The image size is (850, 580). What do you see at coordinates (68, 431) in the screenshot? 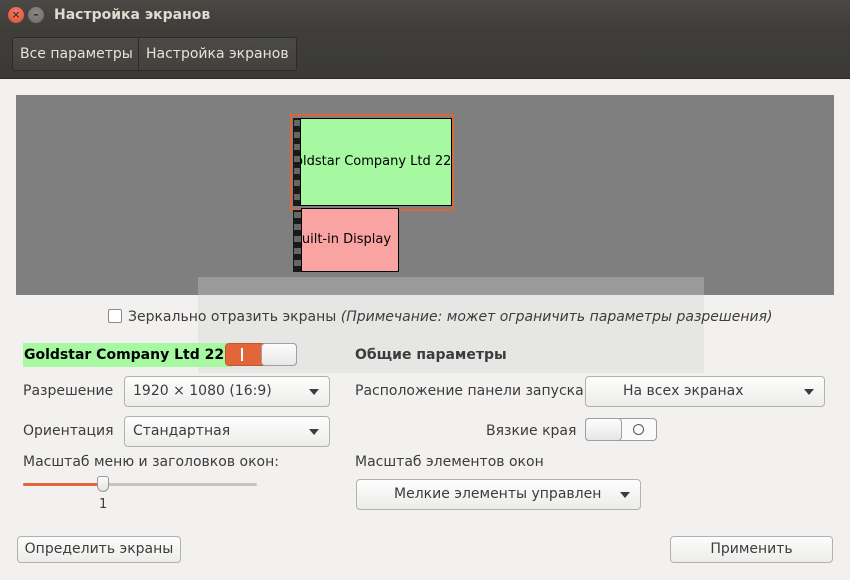
I see `orientation-label: Ориентация` at bounding box center [68, 431].